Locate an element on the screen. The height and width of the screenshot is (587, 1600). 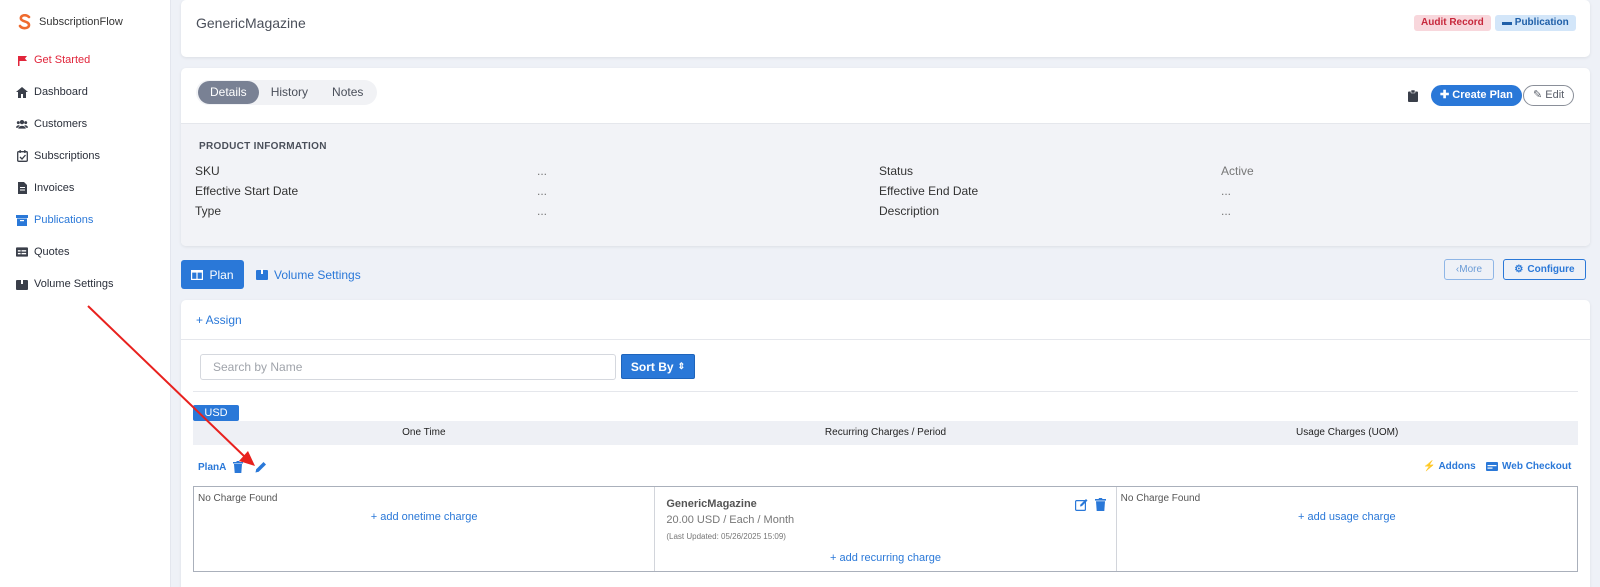
plan-name-link: PlanA is located at coordinates (212, 467).